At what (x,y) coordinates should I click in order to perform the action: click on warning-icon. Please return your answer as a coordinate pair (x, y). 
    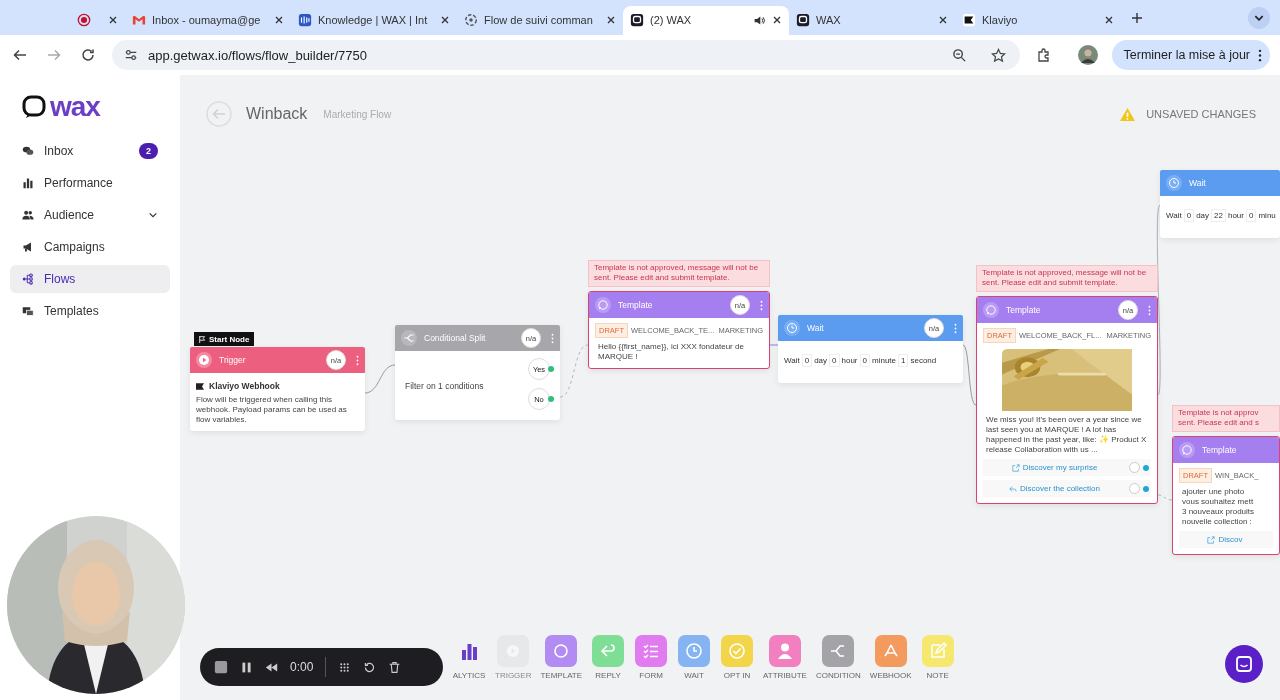
    Looking at the image, I should click on (1128, 114).